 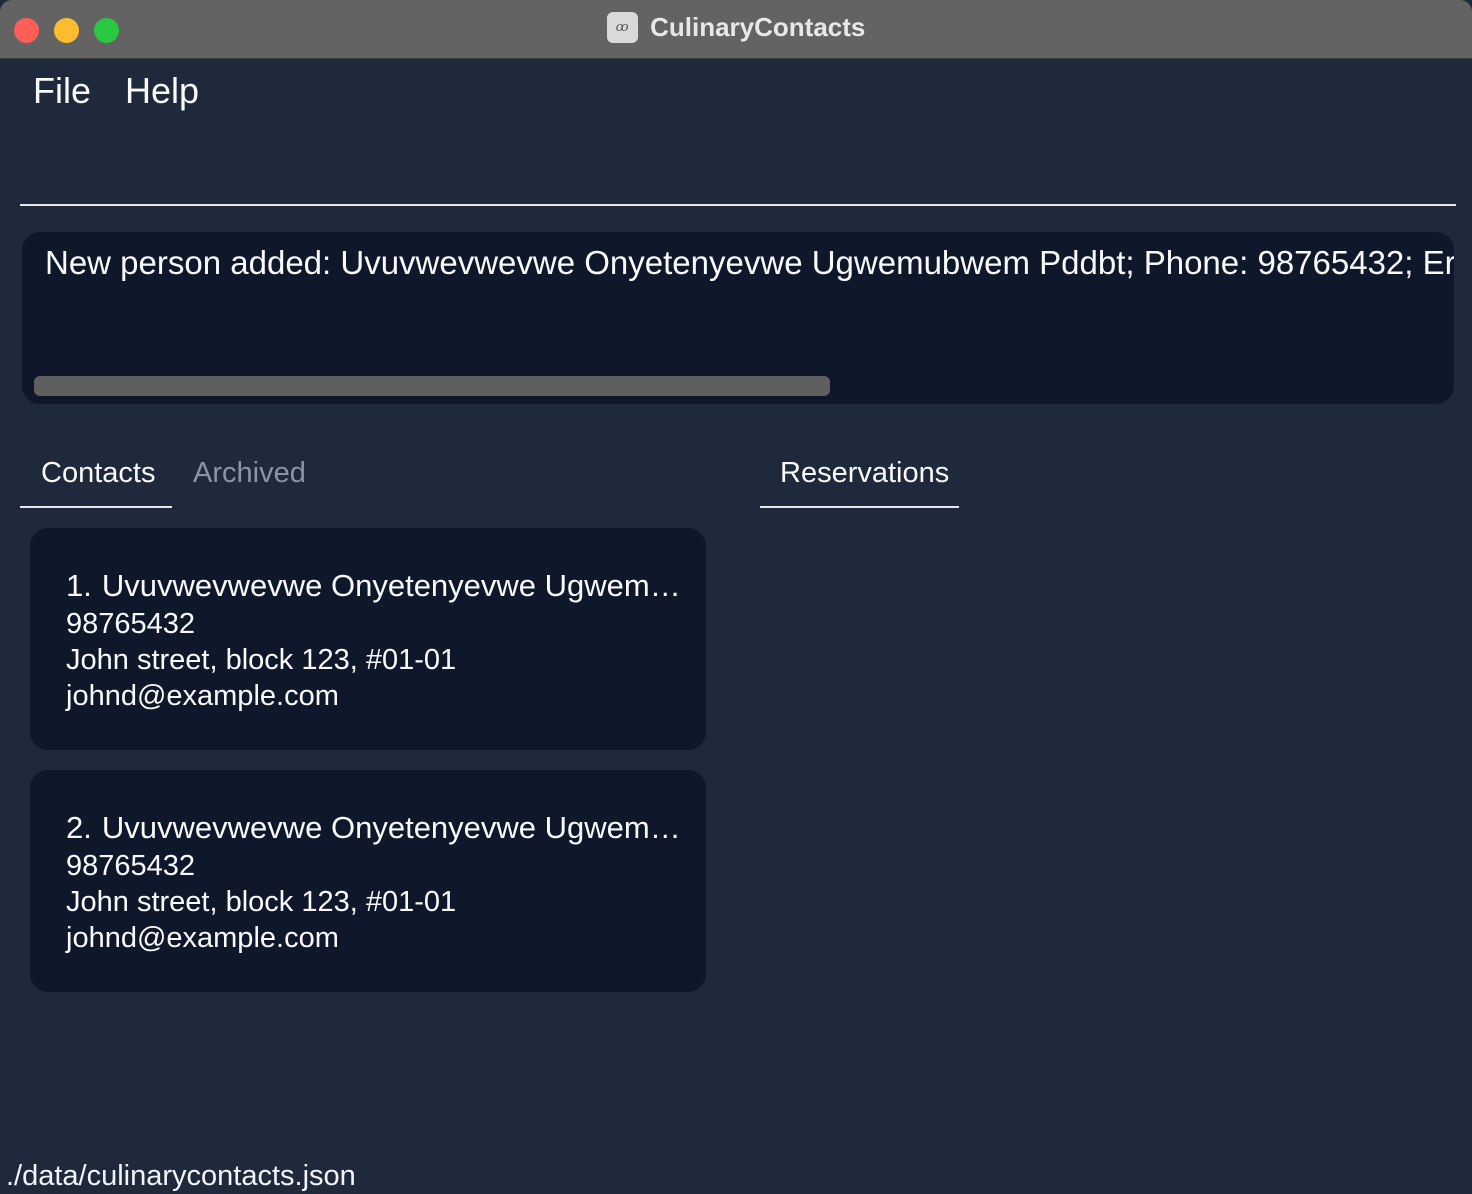 I want to click on tab-reservations-label: Reservations, so click(x=865, y=473).